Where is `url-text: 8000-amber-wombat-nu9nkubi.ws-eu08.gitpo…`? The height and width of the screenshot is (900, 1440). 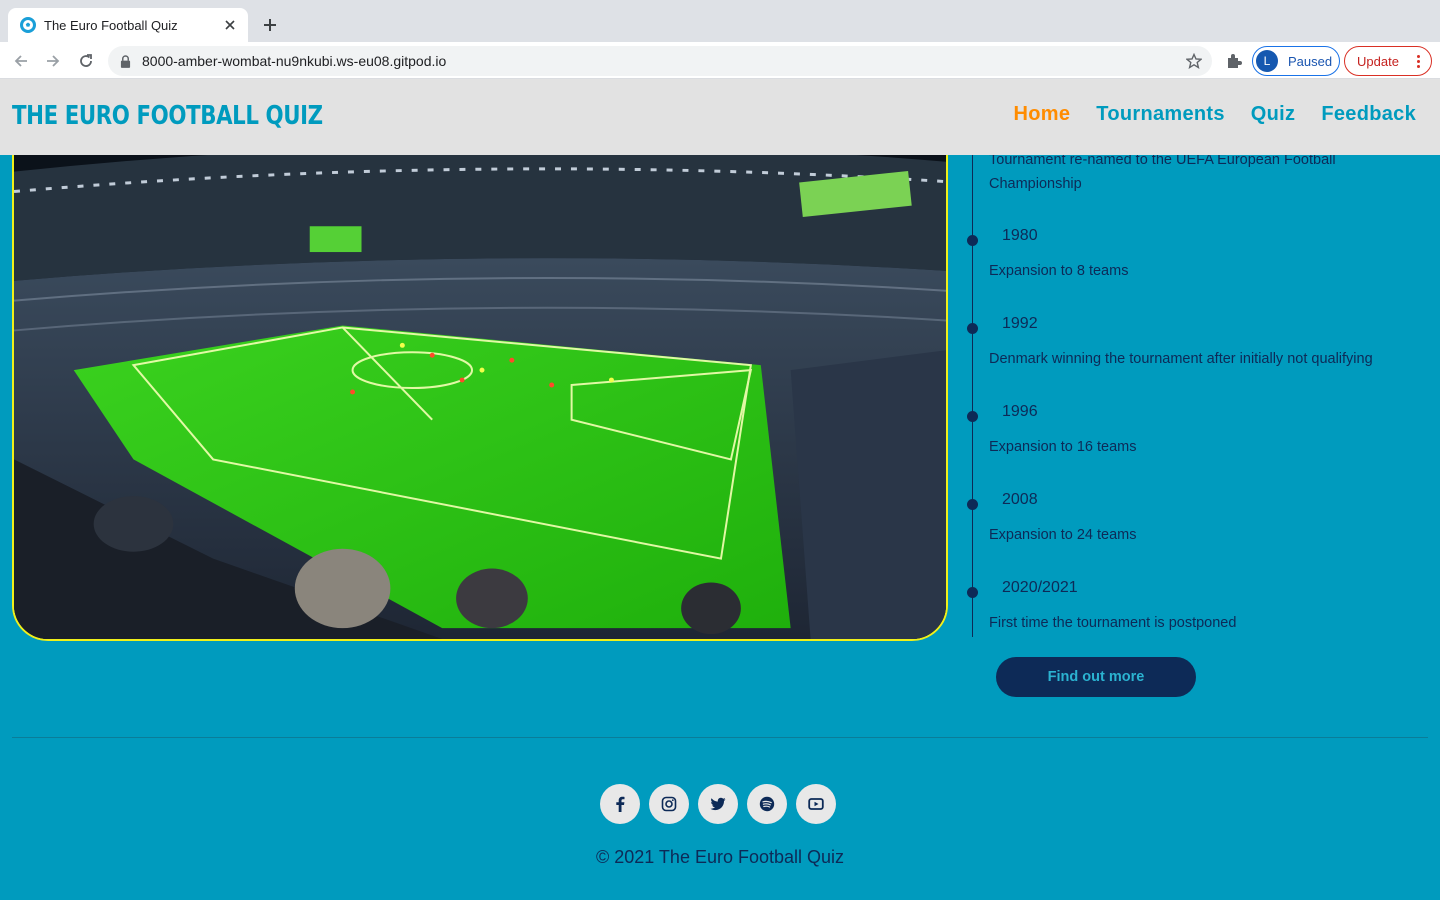 url-text: 8000-amber-wombat-nu9nkubi.ws-eu08.gitpo… is located at coordinates (294, 61).